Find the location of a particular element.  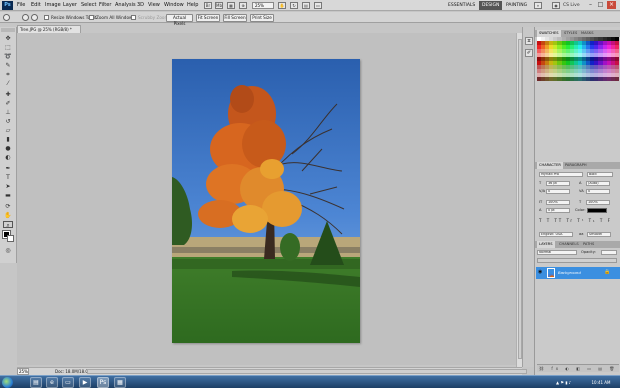

bridge-icon: Br is located at coordinates (208, 5).